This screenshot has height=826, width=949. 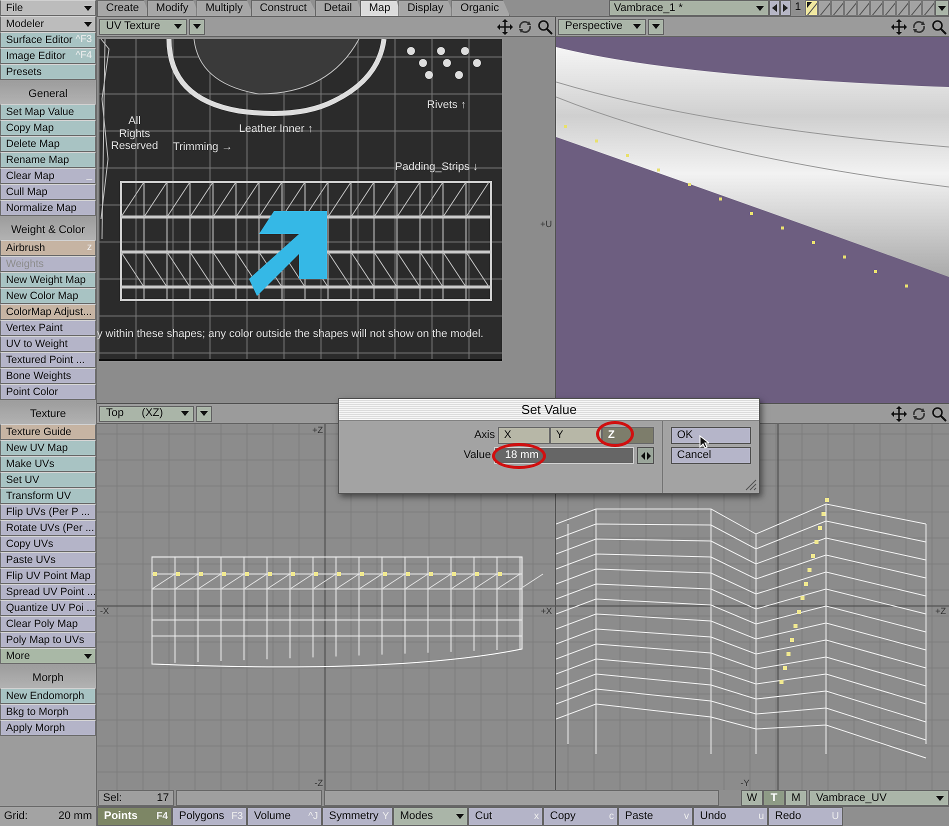 I want to click on modes-dropdown: Modes, so click(x=430, y=816).